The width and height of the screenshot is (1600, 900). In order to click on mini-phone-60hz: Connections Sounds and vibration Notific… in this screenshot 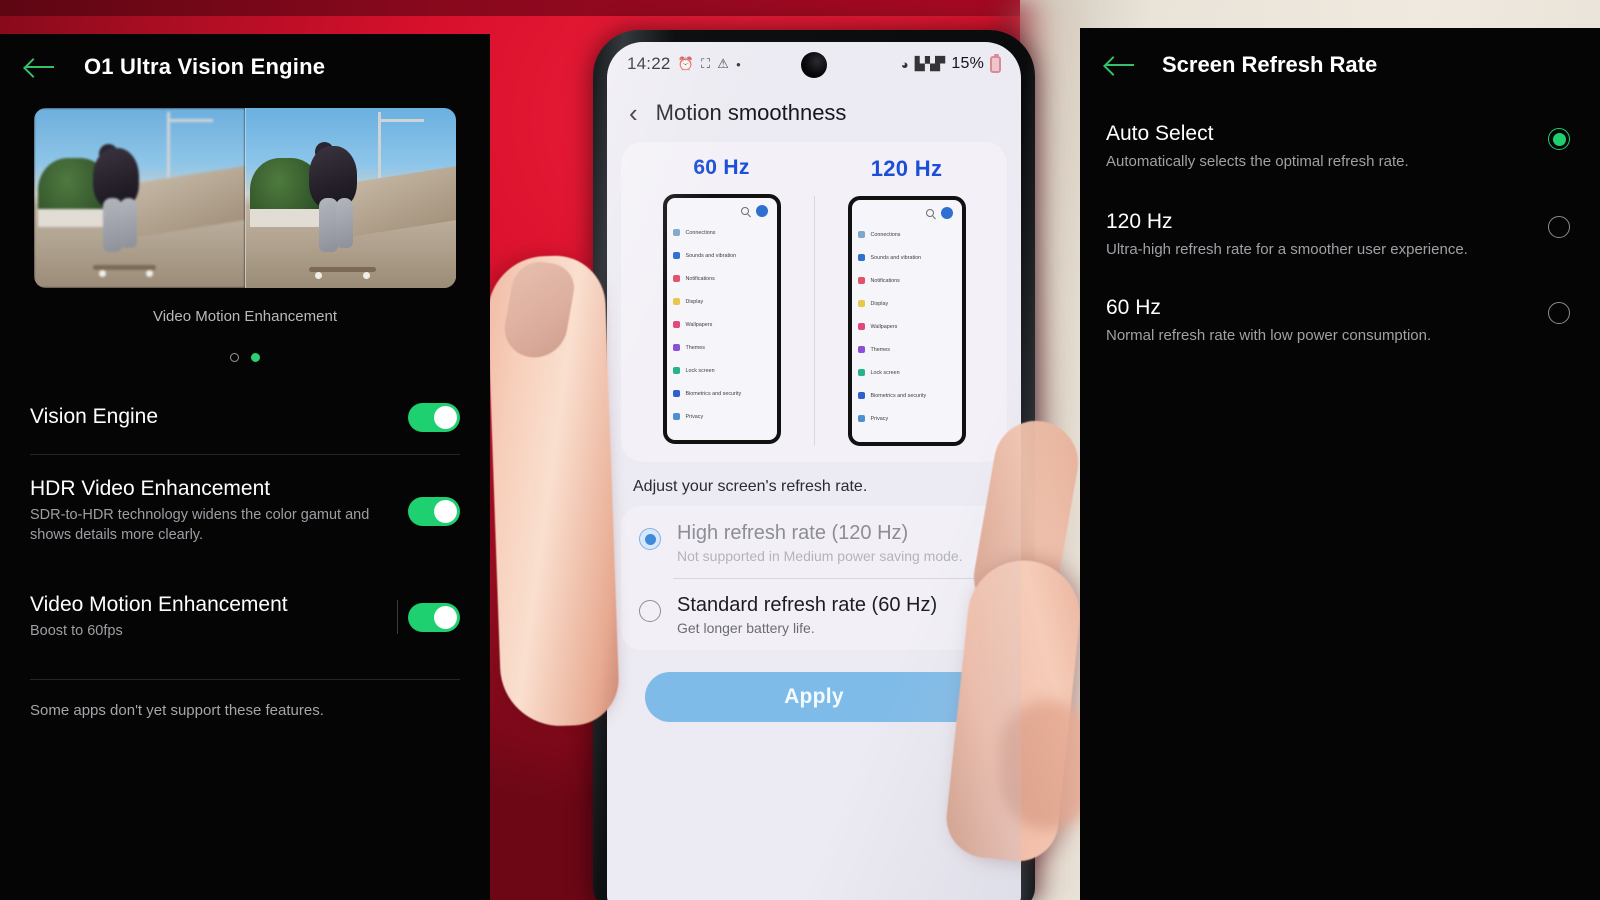, I will do `click(721, 319)`.